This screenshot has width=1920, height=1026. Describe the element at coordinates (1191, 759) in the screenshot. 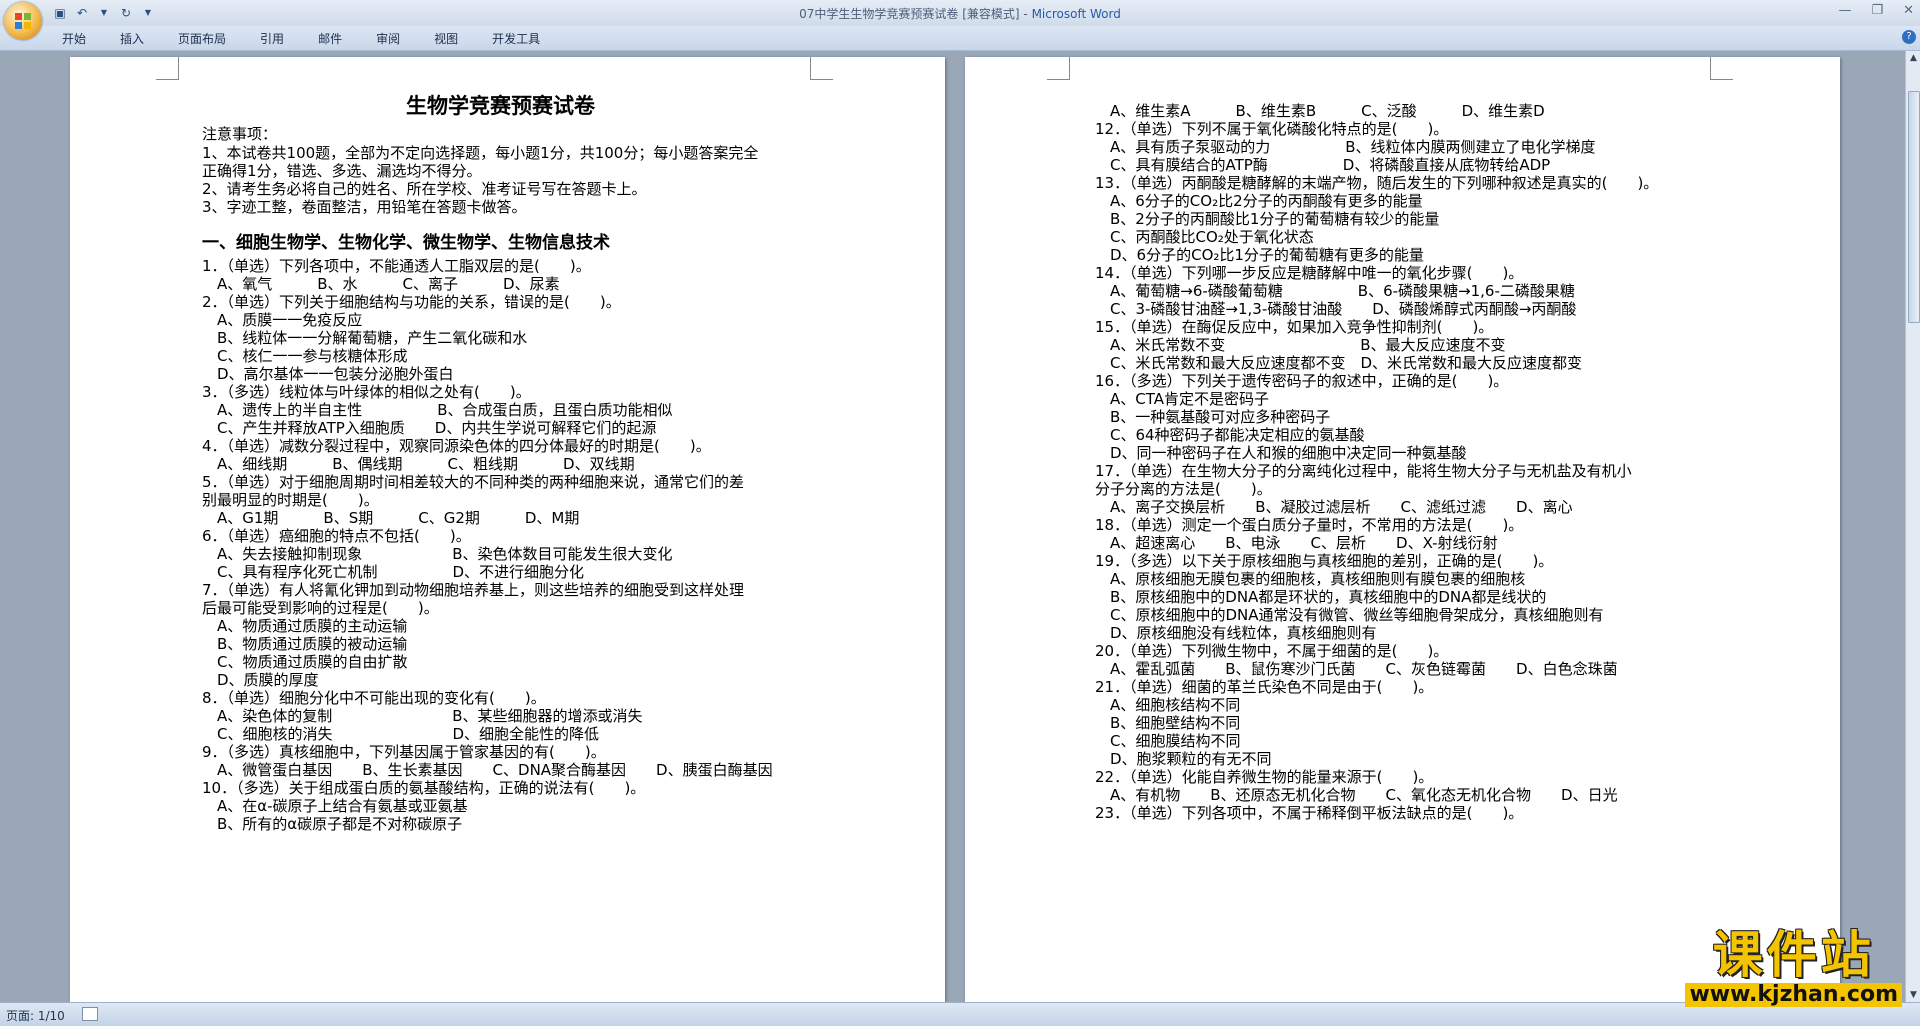

I see `text-line: D、胞浆颗粒的有无不同` at that location.